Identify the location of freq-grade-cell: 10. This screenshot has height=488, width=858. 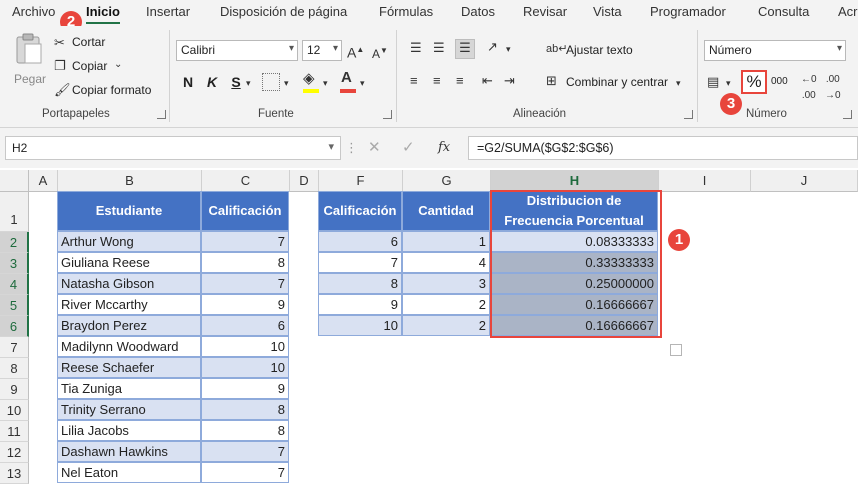
(360, 325).